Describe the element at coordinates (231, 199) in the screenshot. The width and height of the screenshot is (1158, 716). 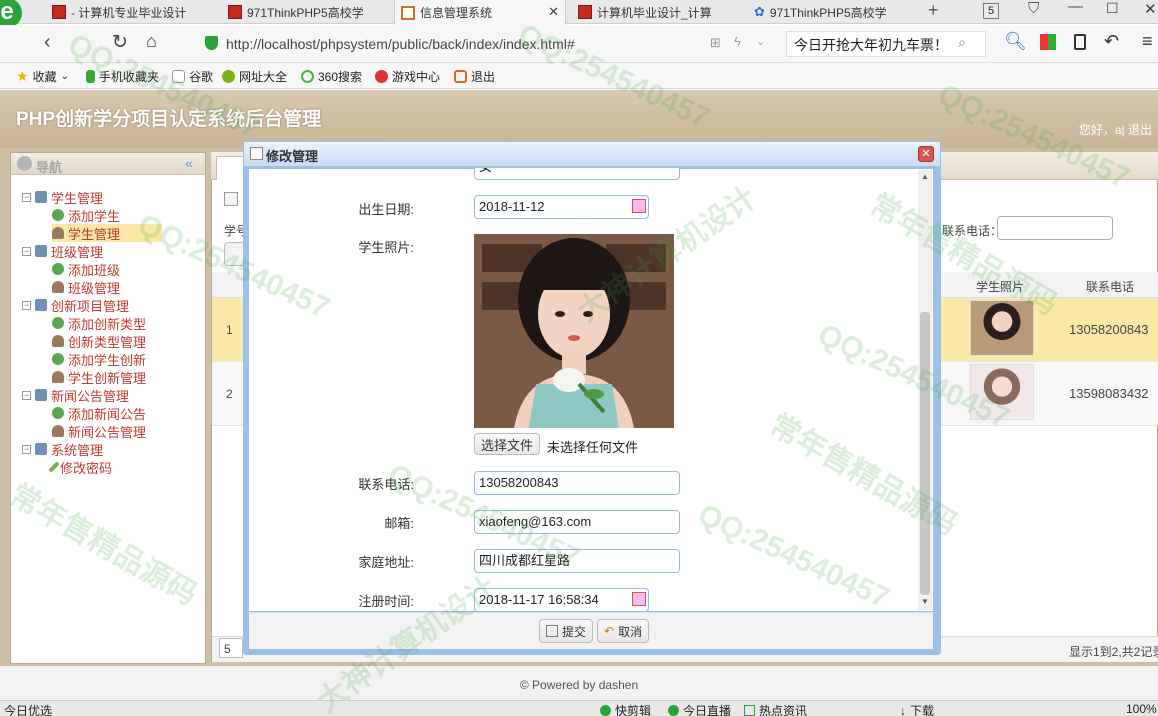
I see `edit-icon` at that location.